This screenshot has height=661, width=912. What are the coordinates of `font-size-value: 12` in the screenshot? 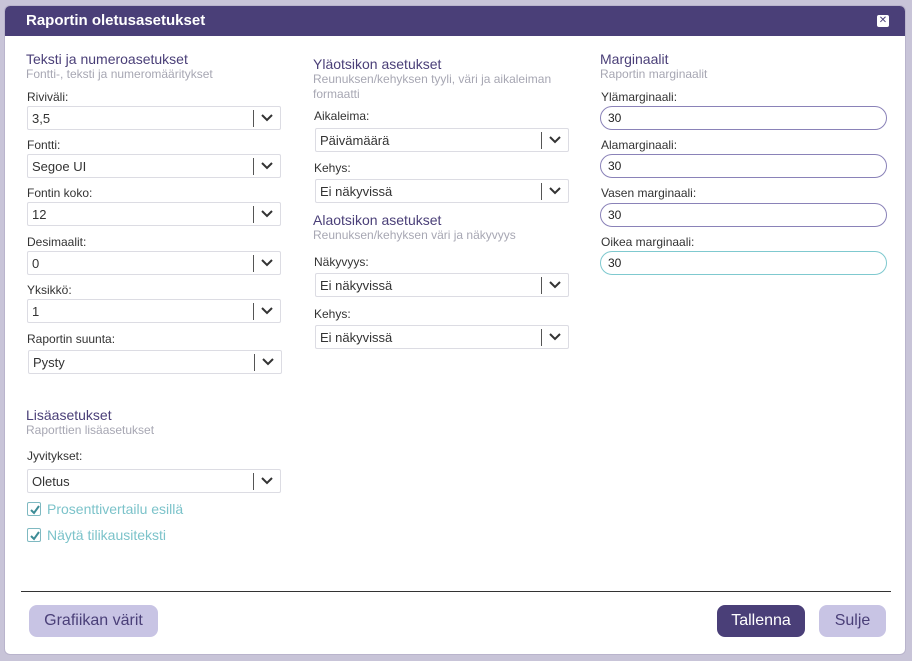 It's located at (39, 214).